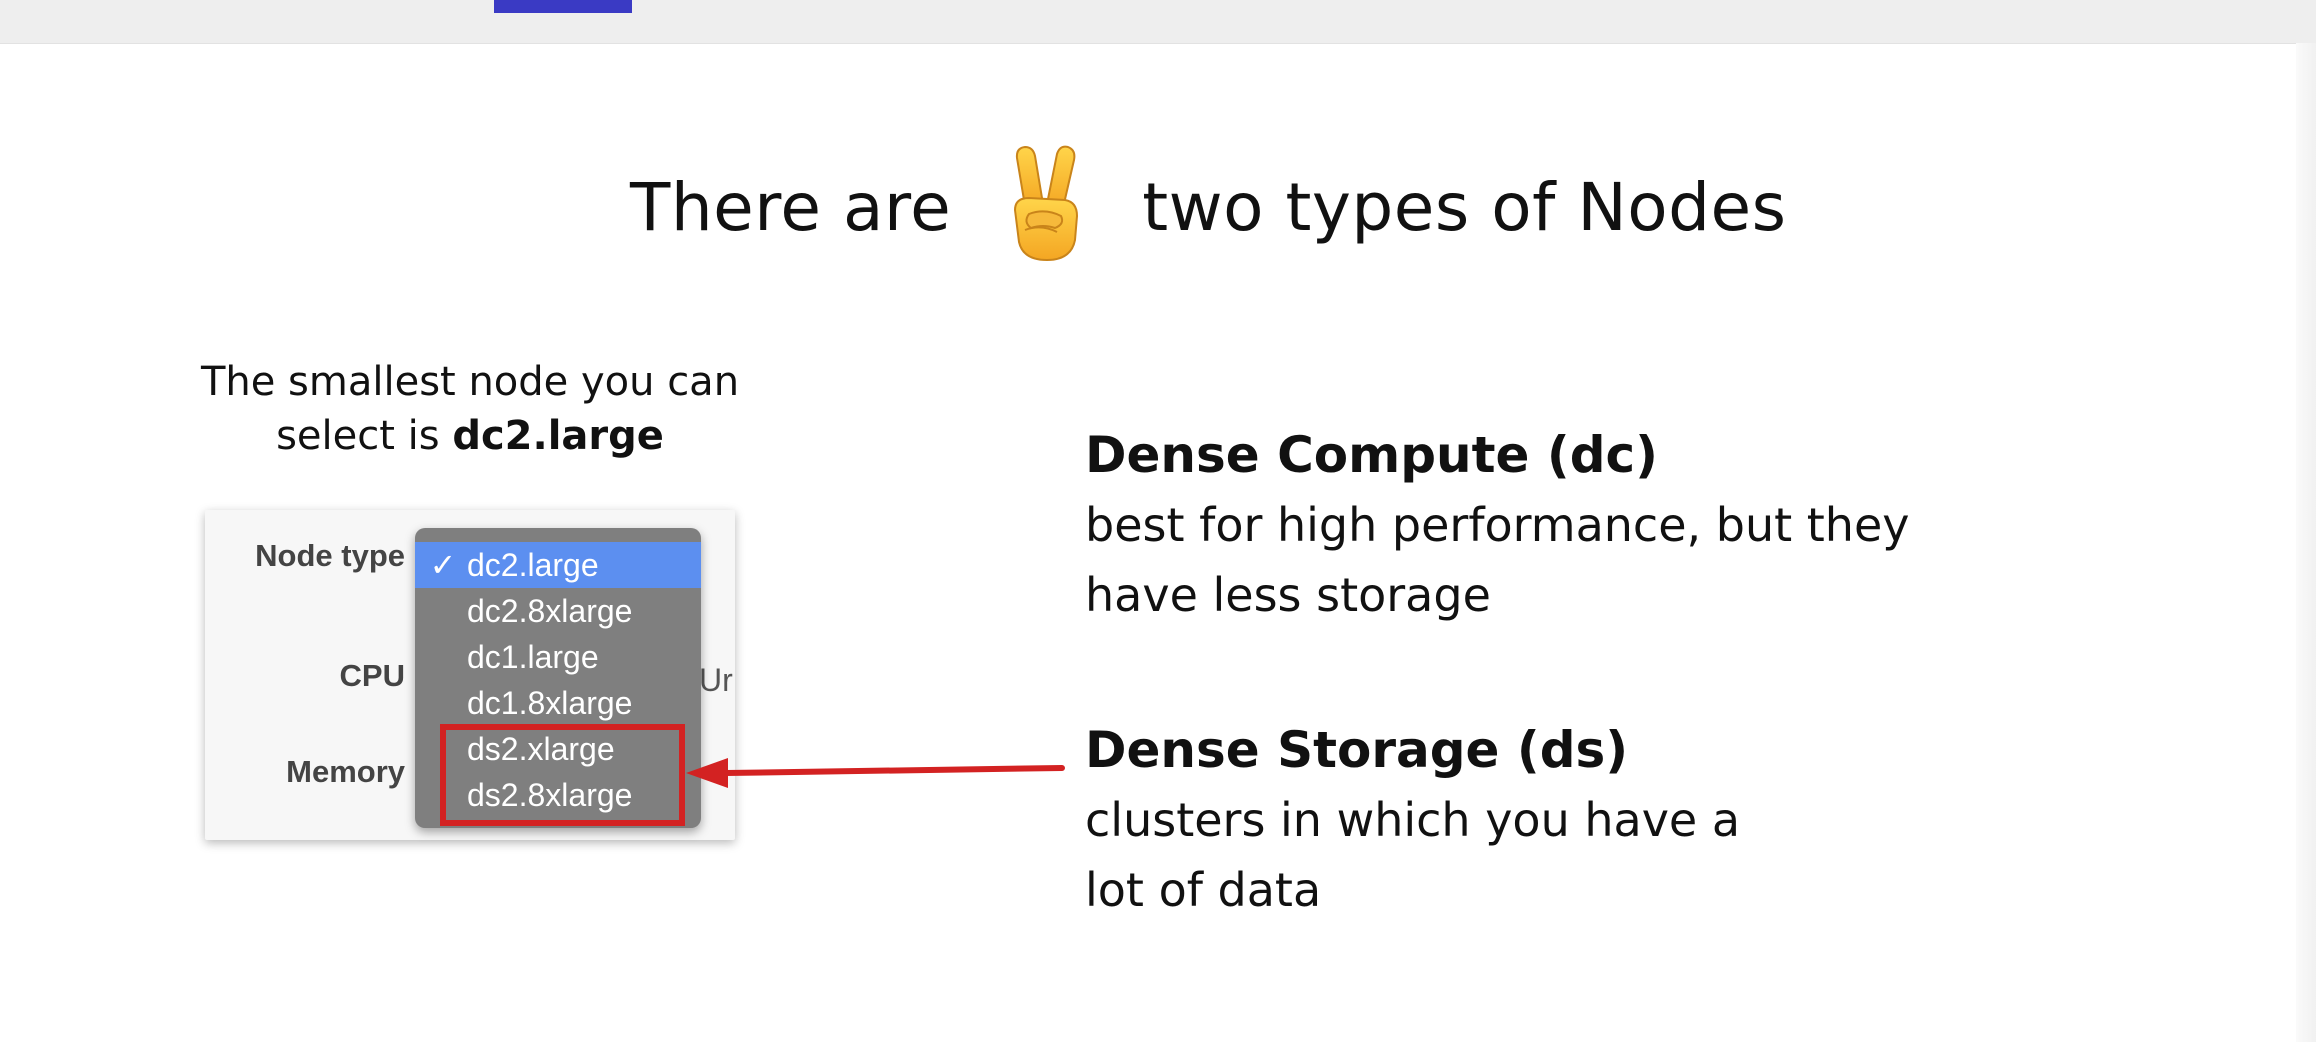 The image size is (2316, 1042). I want to click on node-option-dc1-large: dc1.large, so click(558, 657).